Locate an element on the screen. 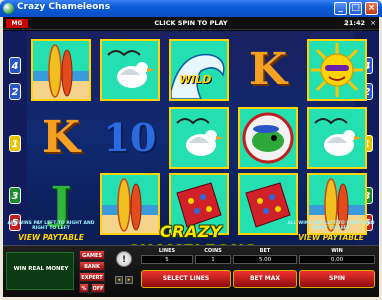 This screenshot has width=382, height=300. bank-button: BANK is located at coordinates (92, 266).